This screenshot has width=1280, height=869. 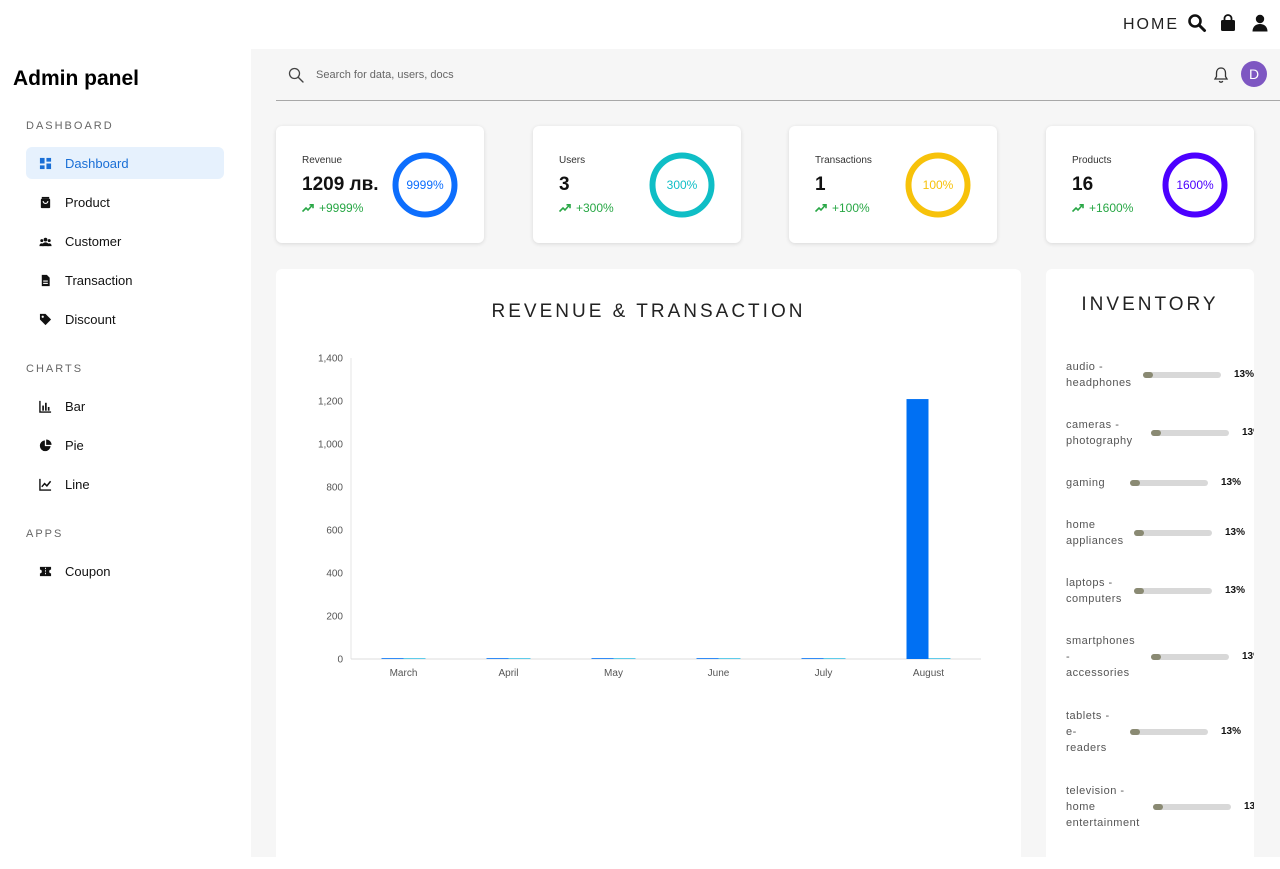 What do you see at coordinates (425, 185) in the screenshot?
I see `ring-percent: 9999%` at bounding box center [425, 185].